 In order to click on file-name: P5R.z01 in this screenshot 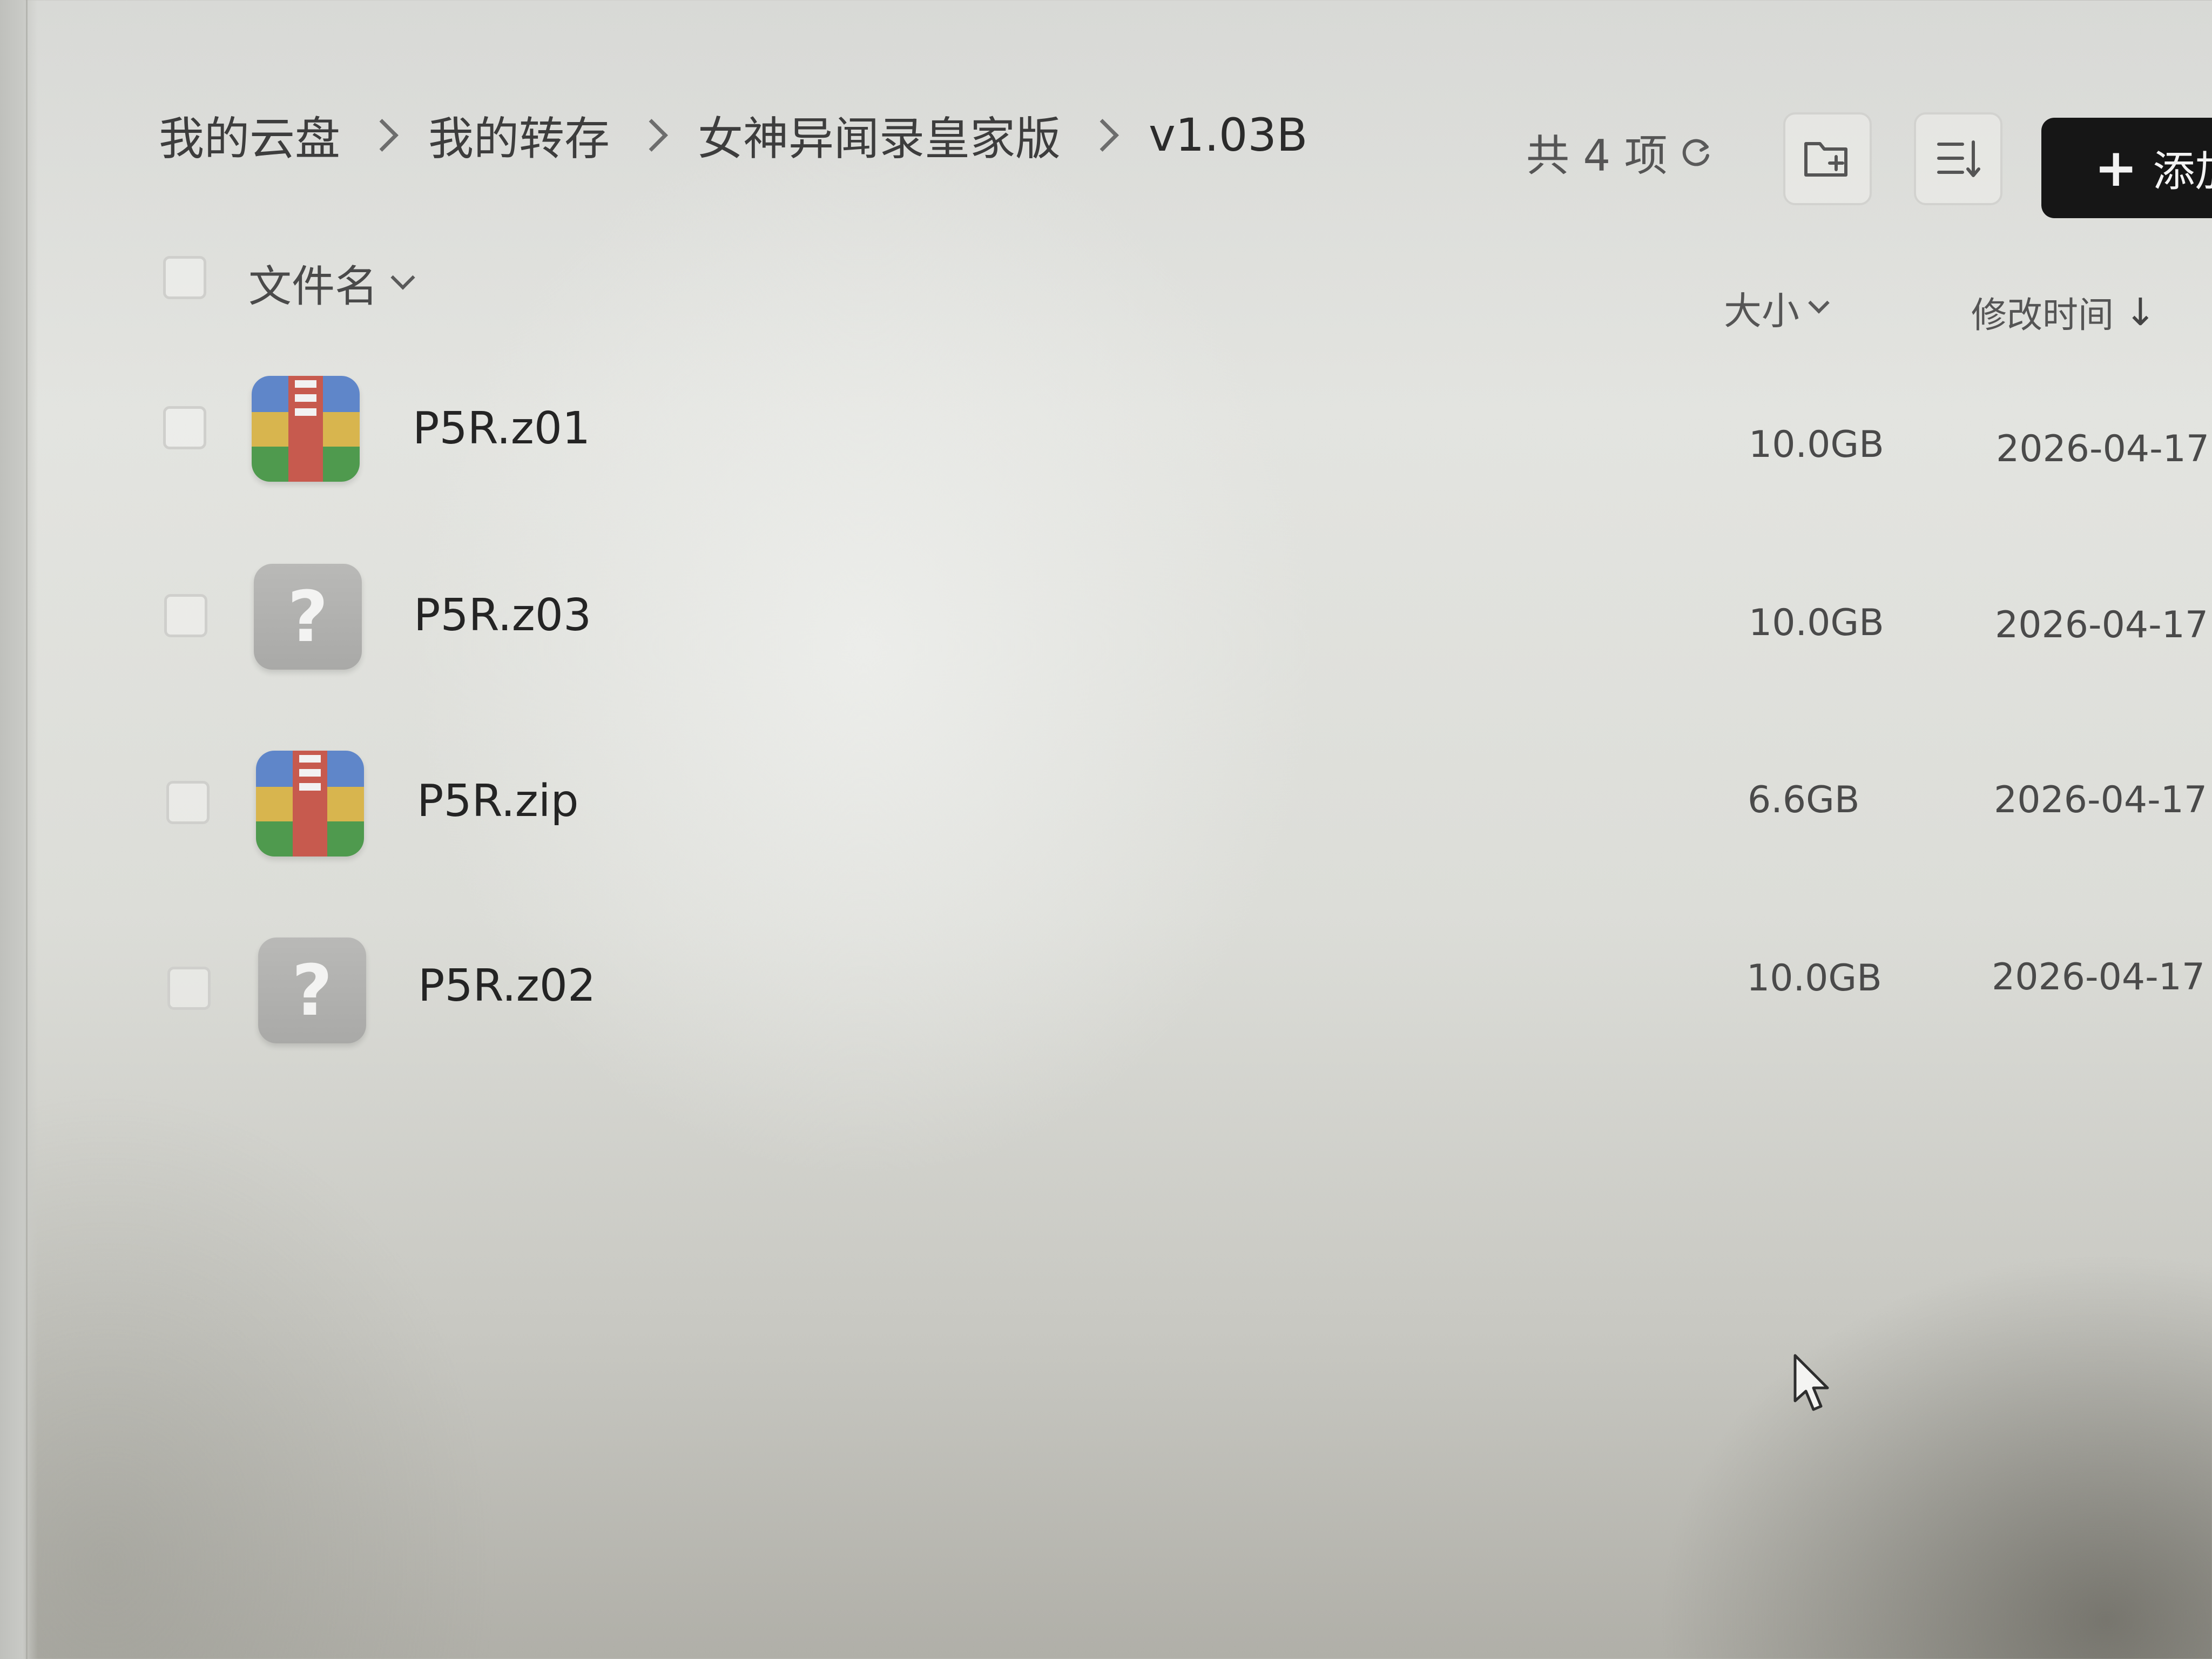, I will do `click(501, 428)`.